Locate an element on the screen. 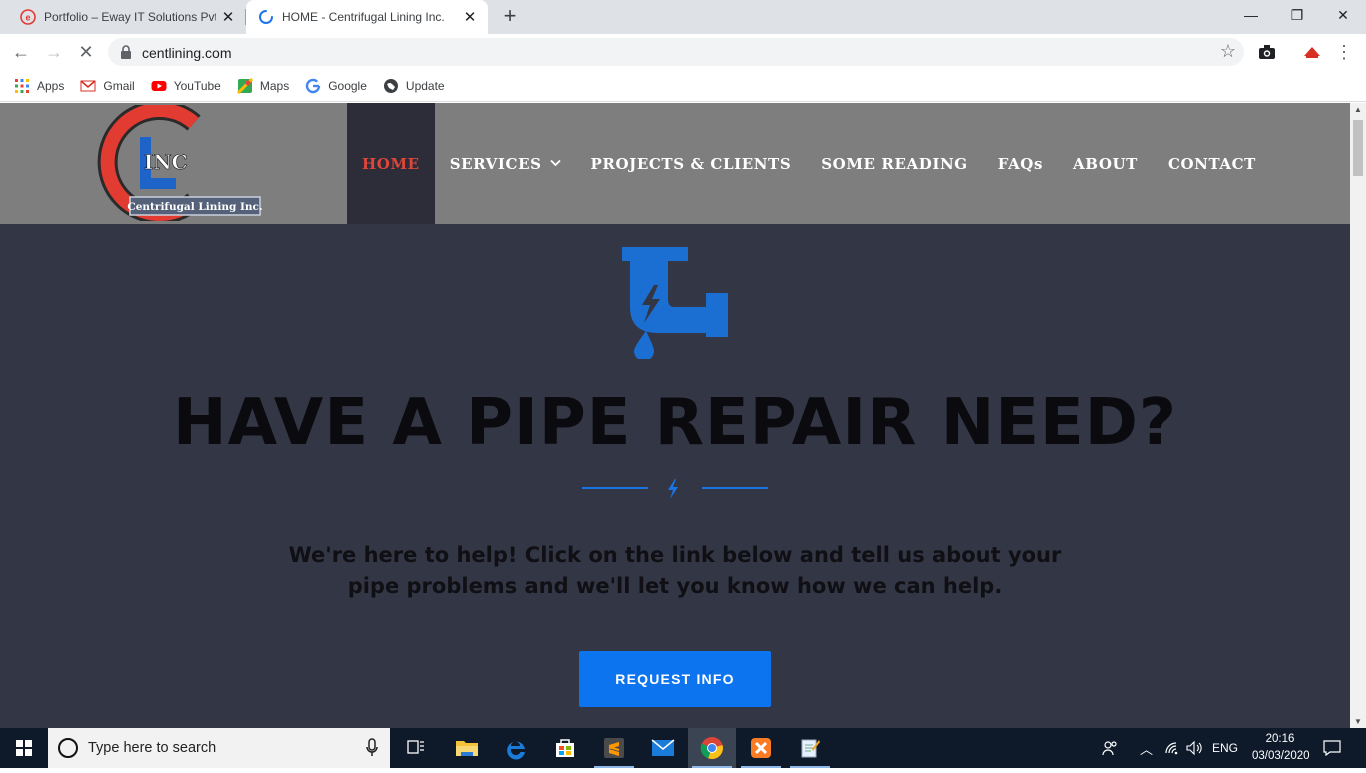  scroll-down-arrow-icon: ▼ is located at coordinates (1358, 721).